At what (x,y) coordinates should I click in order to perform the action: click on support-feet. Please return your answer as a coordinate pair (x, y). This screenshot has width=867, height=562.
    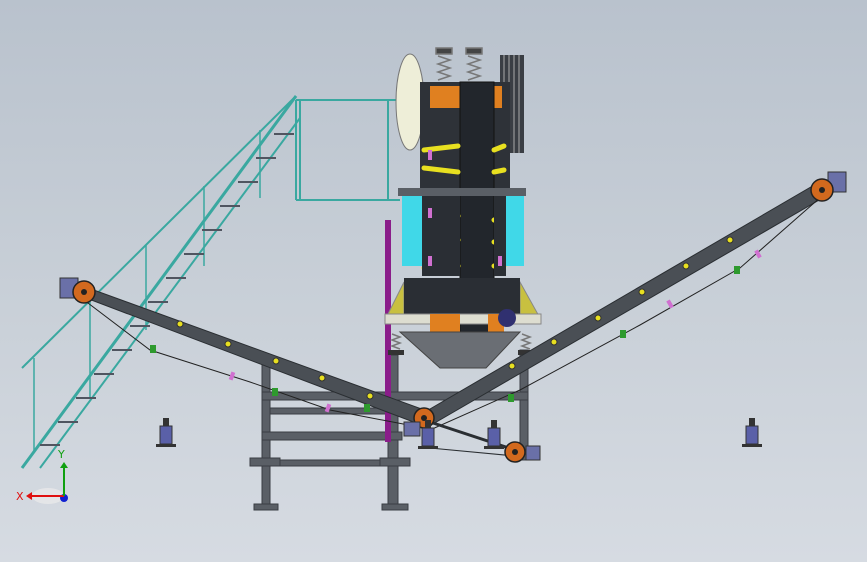
    Looking at the image, I should click on (459, 436).